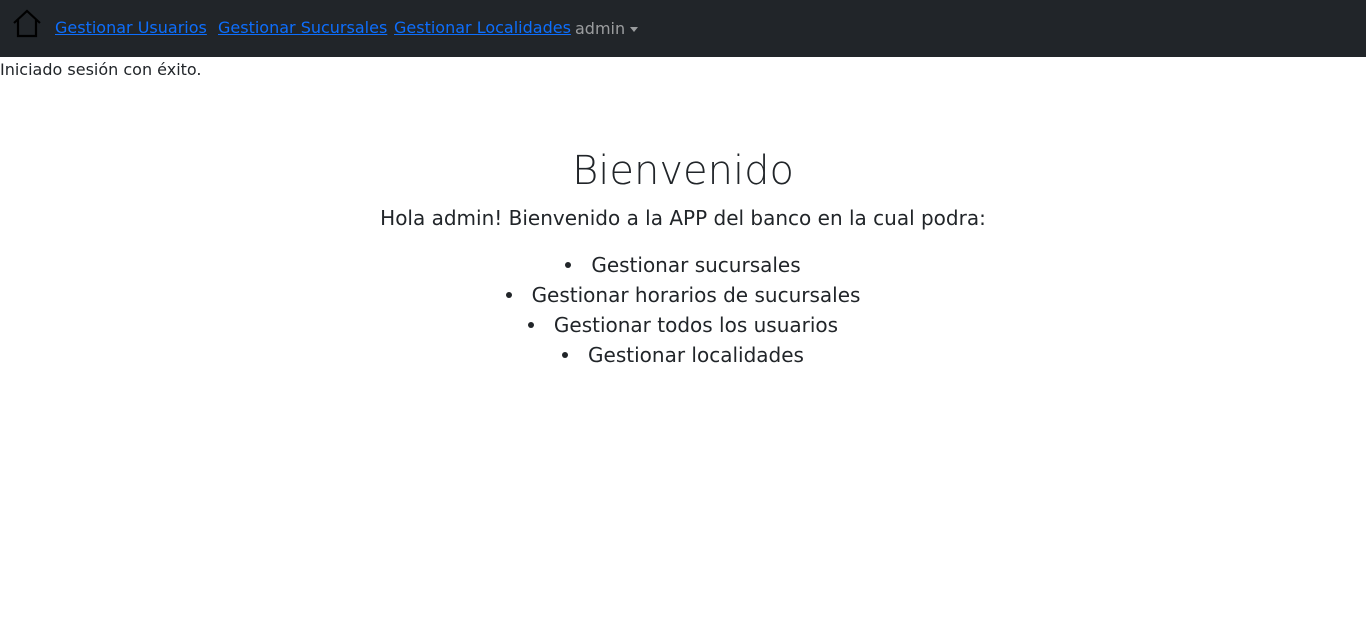 The image size is (1366, 618). I want to click on user-menu-label: admin, so click(600, 28).